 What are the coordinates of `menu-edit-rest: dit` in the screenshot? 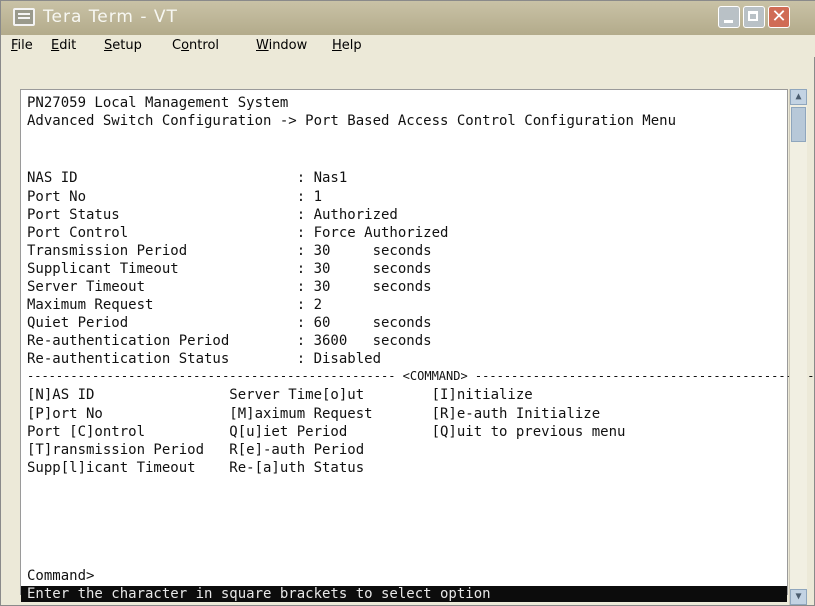 It's located at (68, 45).